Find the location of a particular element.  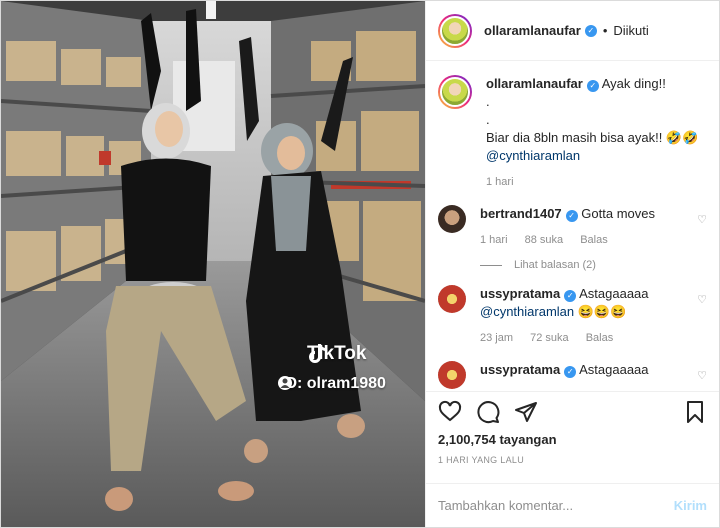

view-replies: Lihat balasan (2) is located at coordinates (593, 265).